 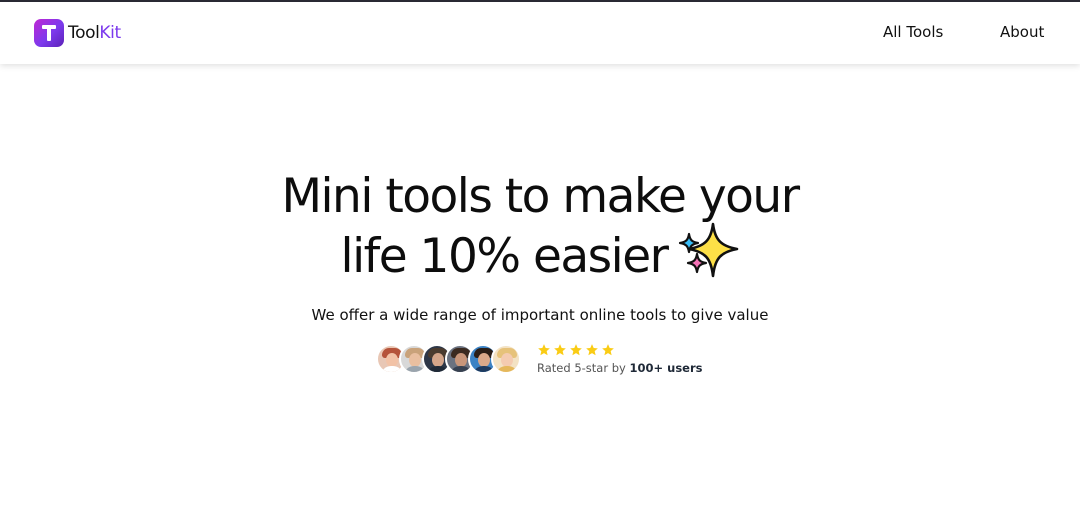 What do you see at coordinates (448, 358) in the screenshot?
I see `user-avatars` at bounding box center [448, 358].